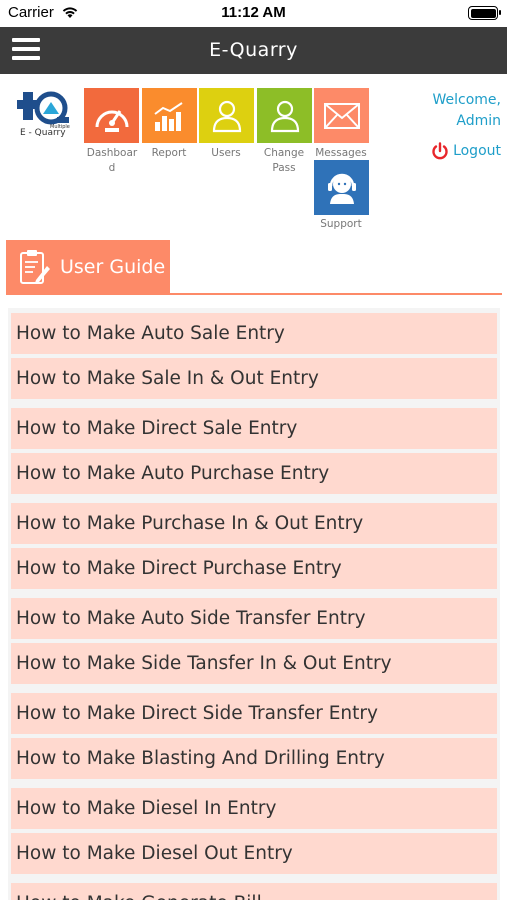 This screenshot has width=507, height=900. Describe the element at coordinates (478, 121) in the screenshot. I see `username: Admin` at that location.